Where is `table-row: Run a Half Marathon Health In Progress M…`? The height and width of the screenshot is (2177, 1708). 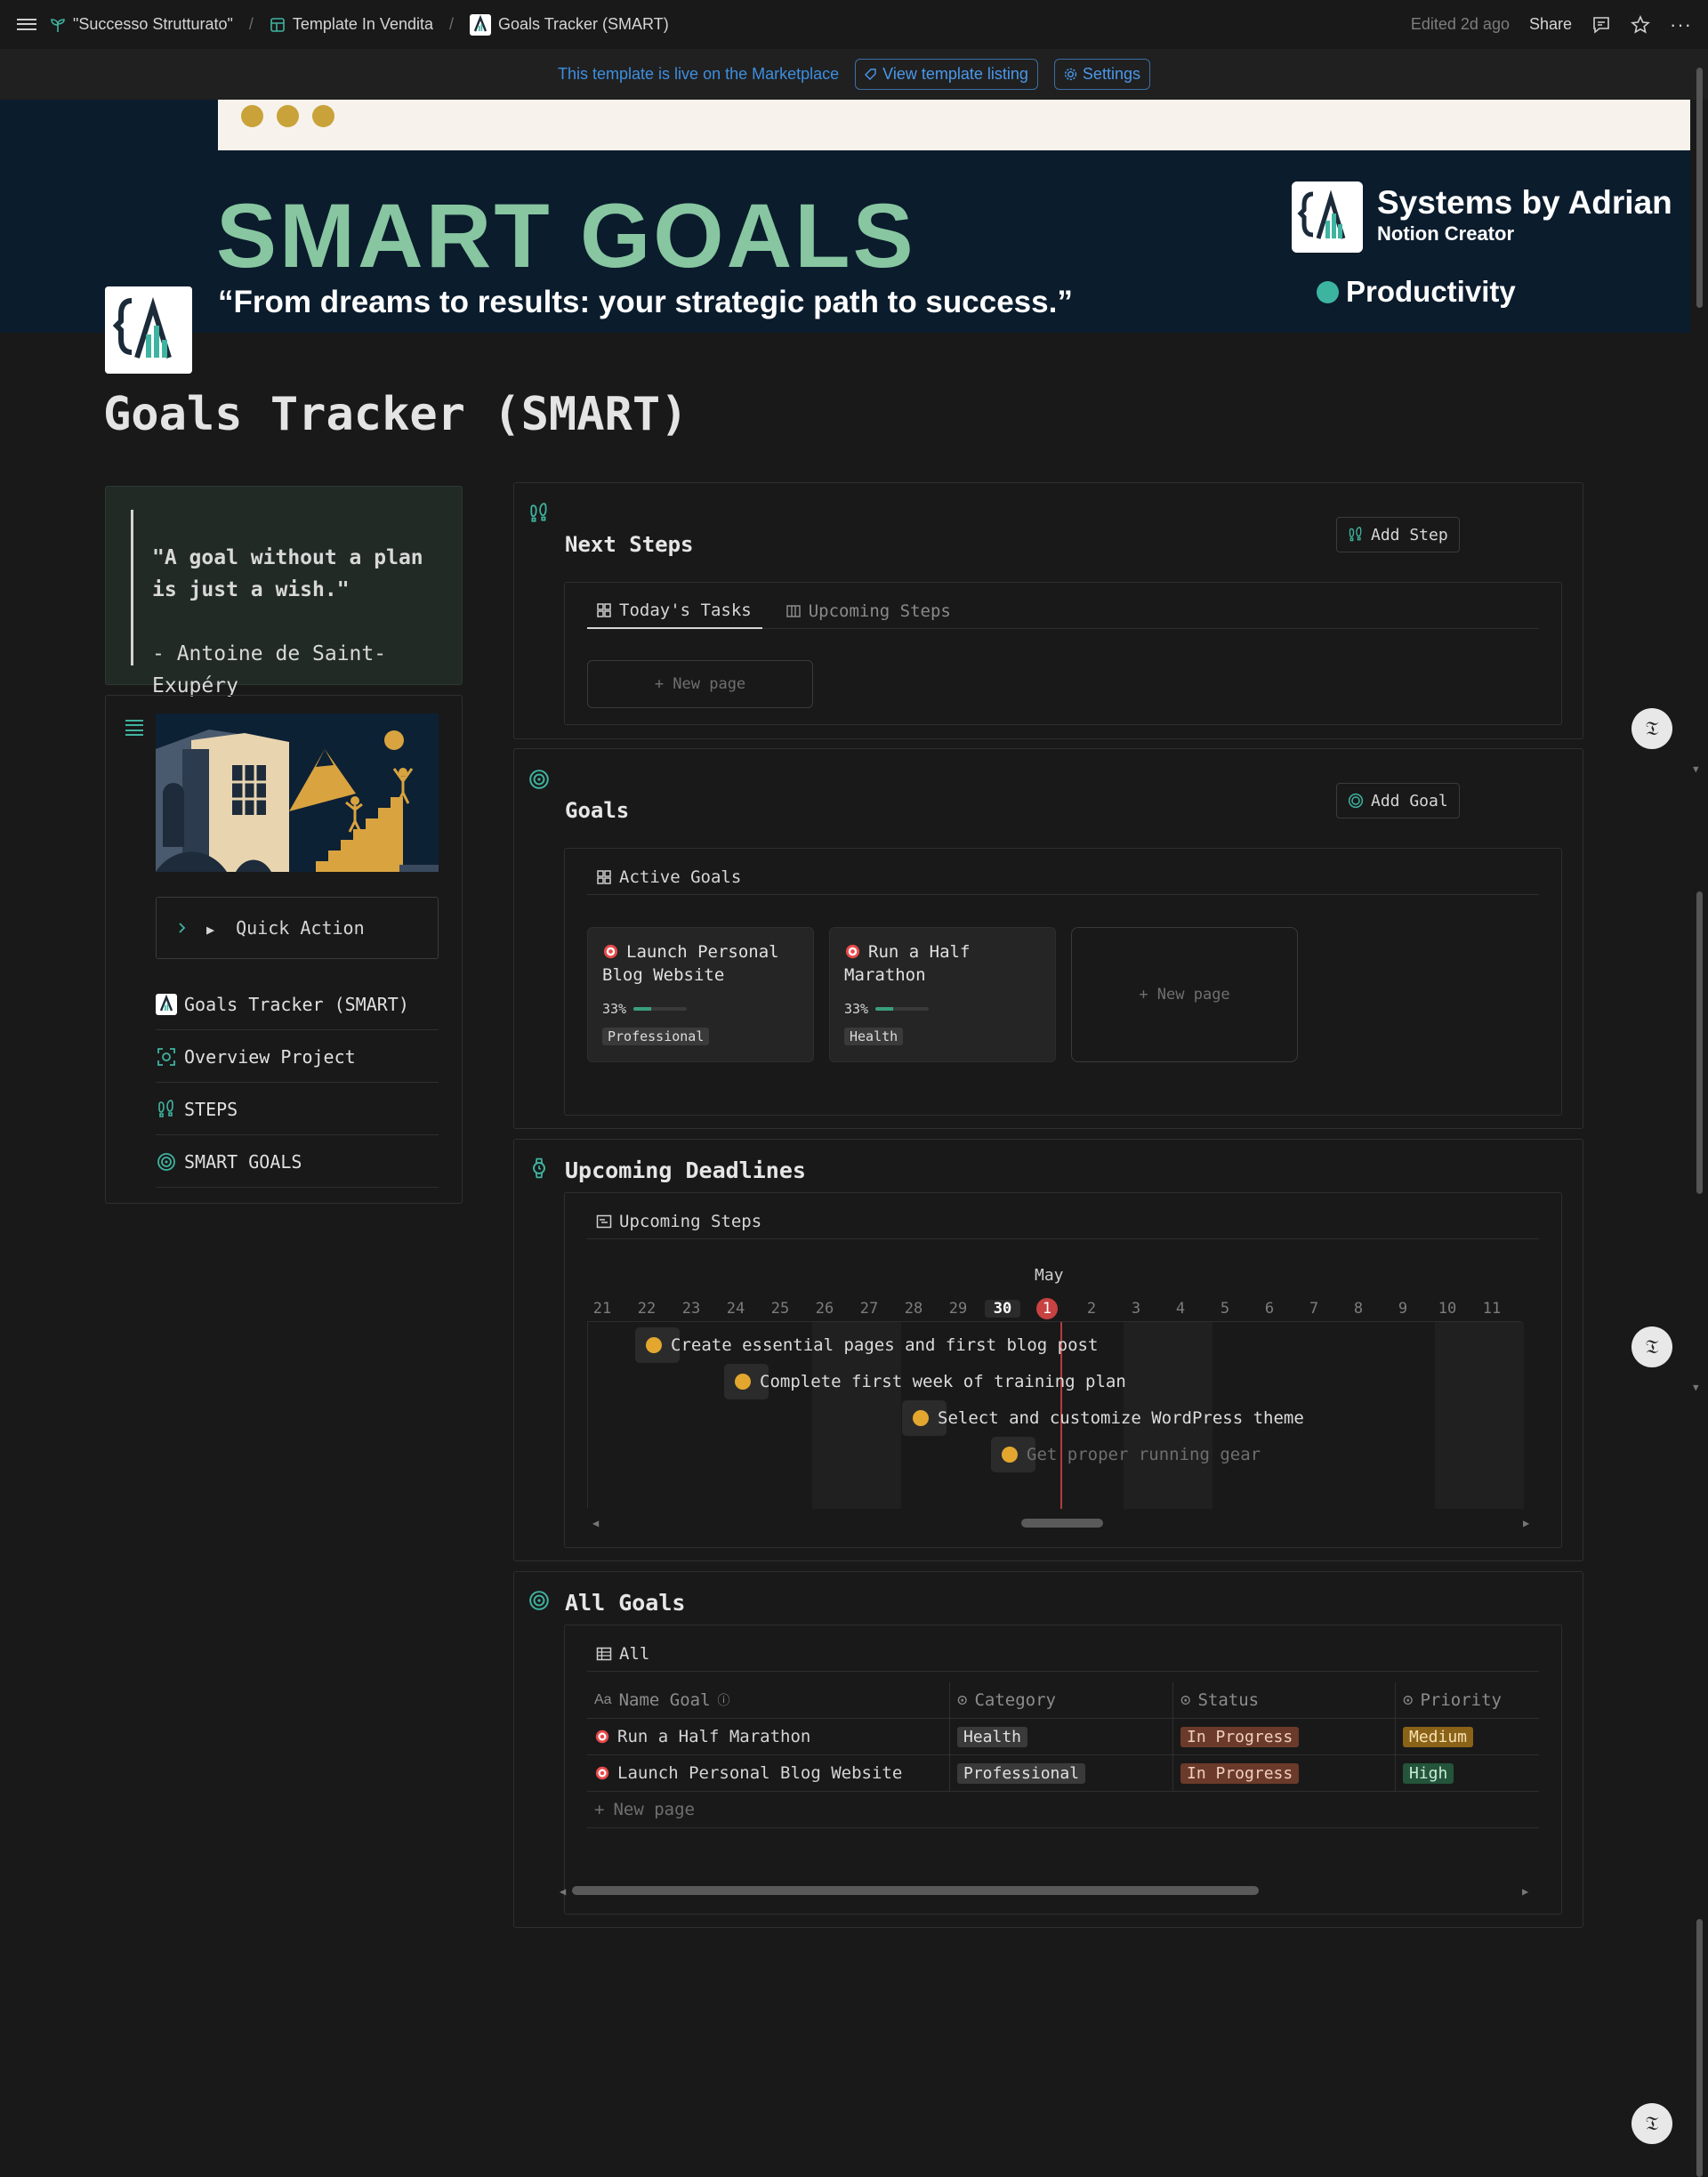
table-row: Run a Half Marathon Health In Progress M… is located at coordinates (1063, 1737).